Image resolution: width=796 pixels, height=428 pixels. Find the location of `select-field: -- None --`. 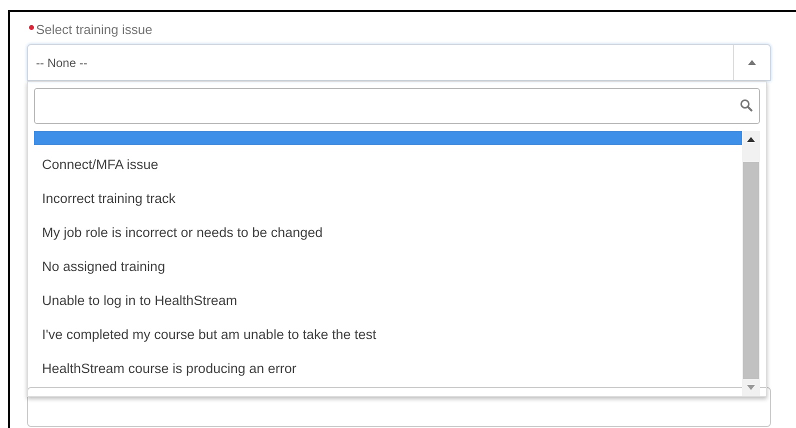

select-field: -- None -- is located at coordinates (399, 62).